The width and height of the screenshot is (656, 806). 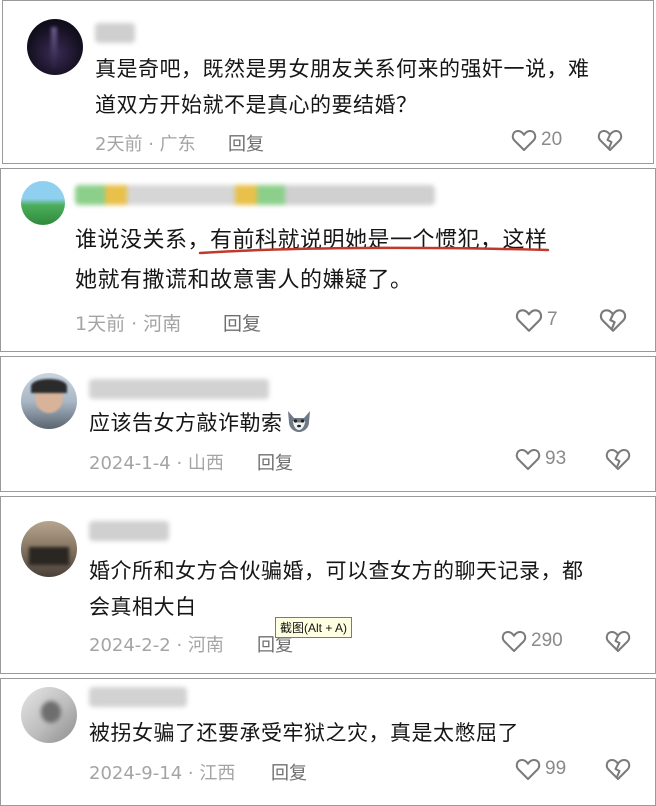 I want to click on comment-text-line: 应该告女方敲诈勒索, so click(x=186, y=423).